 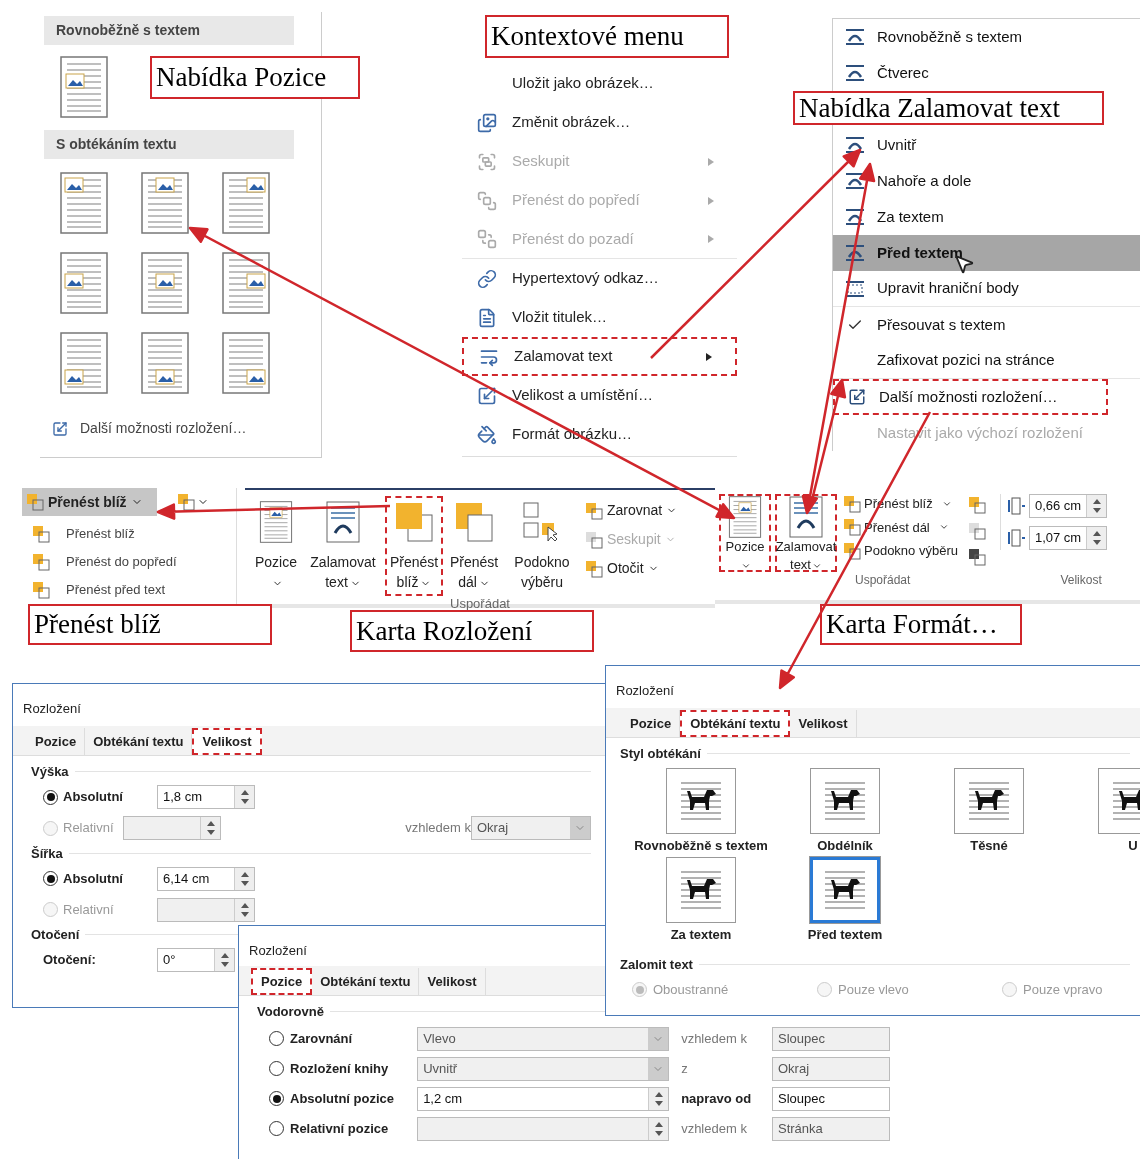 What do you see at coordinates (986, 73) in the screenshot?
I see `submenu-item: Čtverec` at bounding box center [986, 73].